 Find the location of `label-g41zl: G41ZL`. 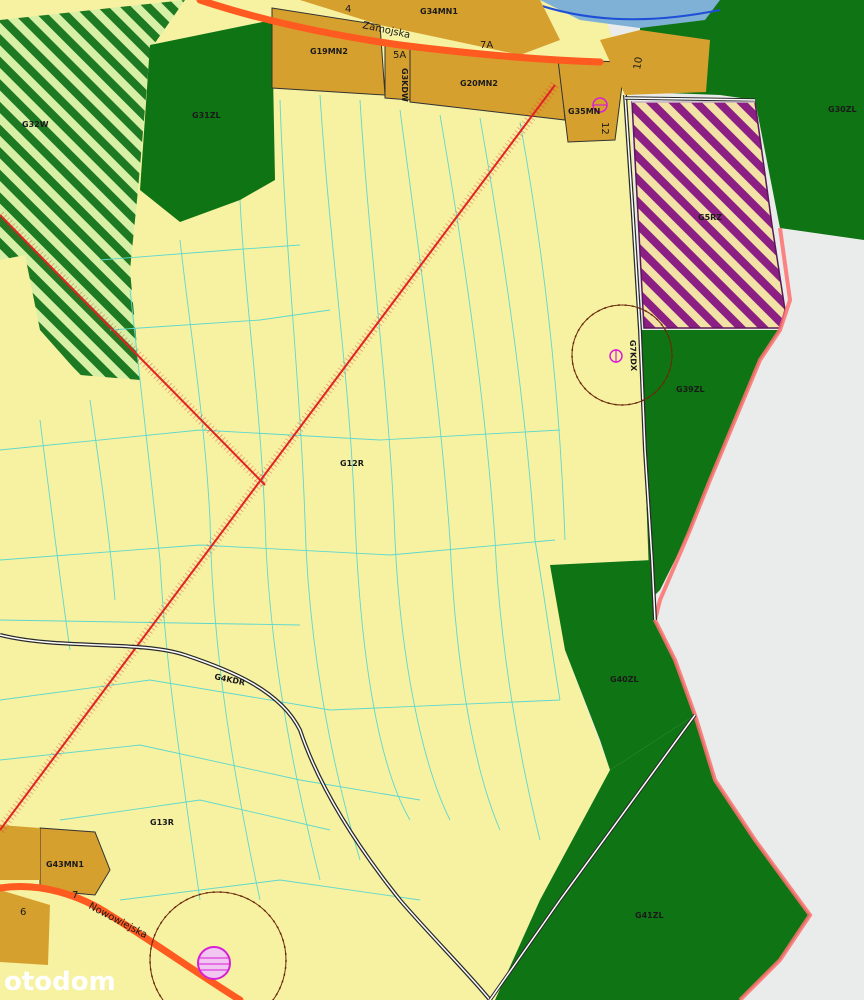

label-g41zl: G41ZL is located at coordinates (649, 915).